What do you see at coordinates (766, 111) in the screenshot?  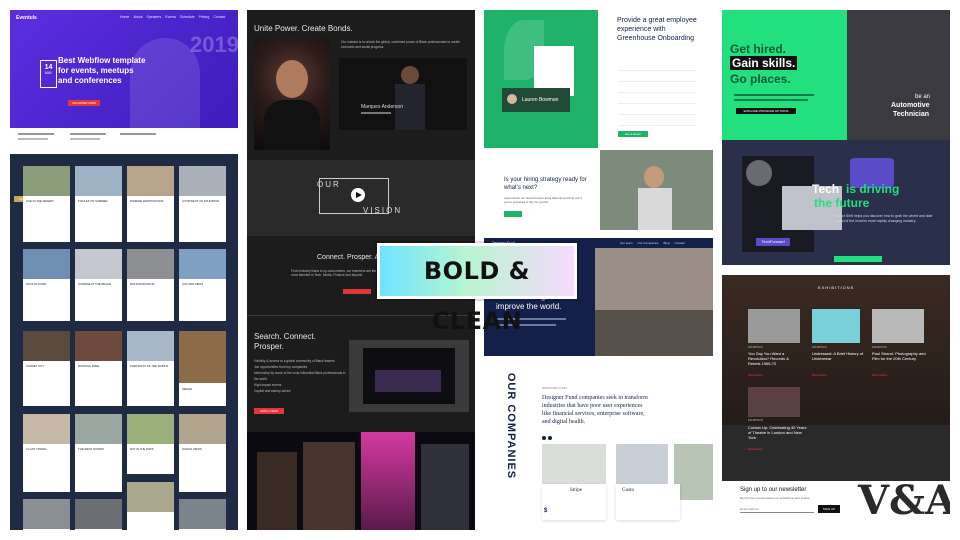 I see `explore-button: EXPLORE PROGRAM OPTIONS` at bounding box center [766, 111].